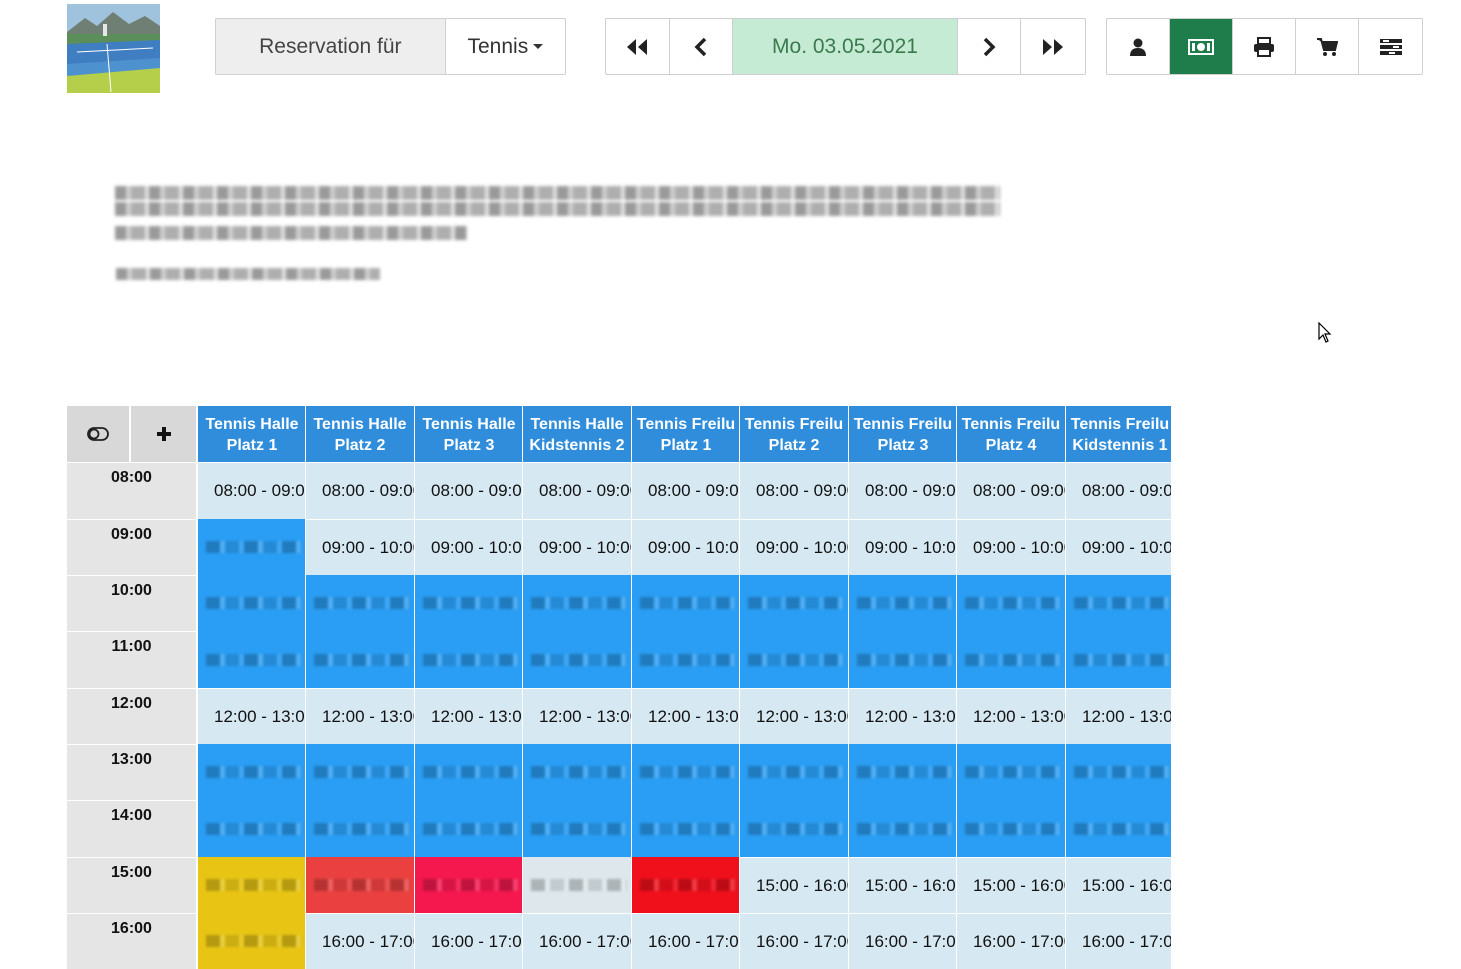  Describe the element at coordinates (694, 547) in the screenshot. I see `slot-time: 09:00 - 10:00` at that location.